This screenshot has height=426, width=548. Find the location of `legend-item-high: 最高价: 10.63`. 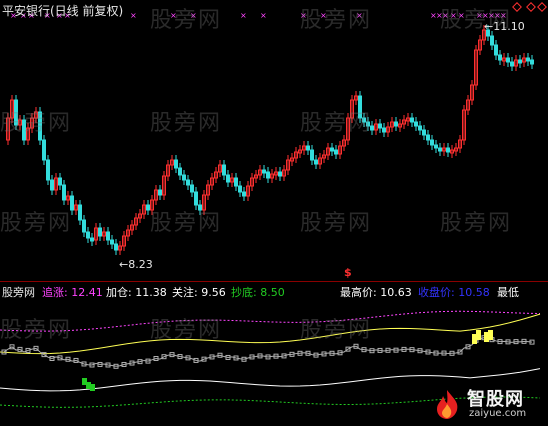

legend-item-high: 最高价: 10.63 is located at coordinates (376, 292).